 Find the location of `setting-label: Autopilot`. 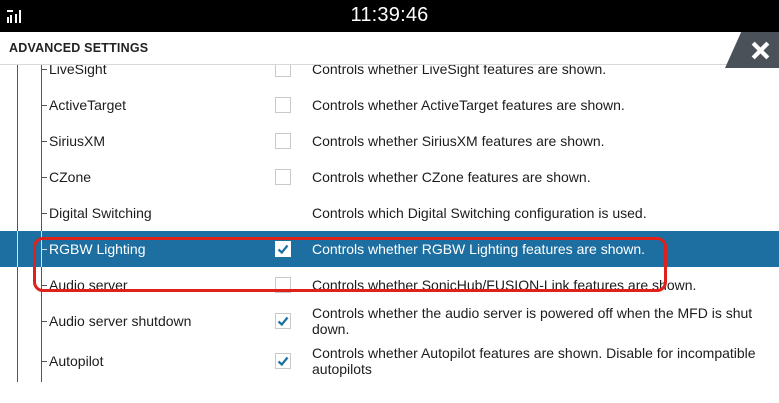

setting-label: Autopilot is located at coordinates (76, 360).